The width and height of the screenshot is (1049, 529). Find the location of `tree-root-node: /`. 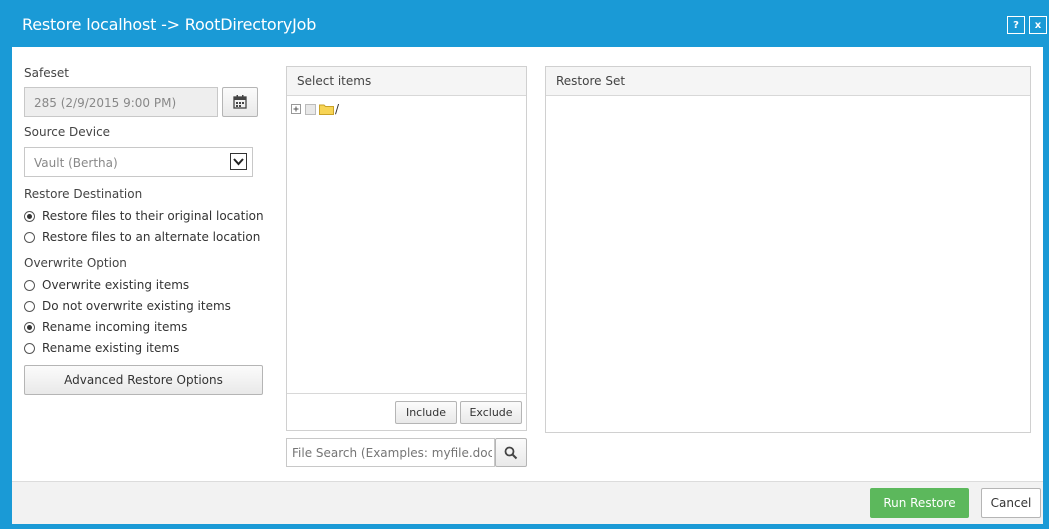

tree-root-node: / is located at coordinates (315, 109).